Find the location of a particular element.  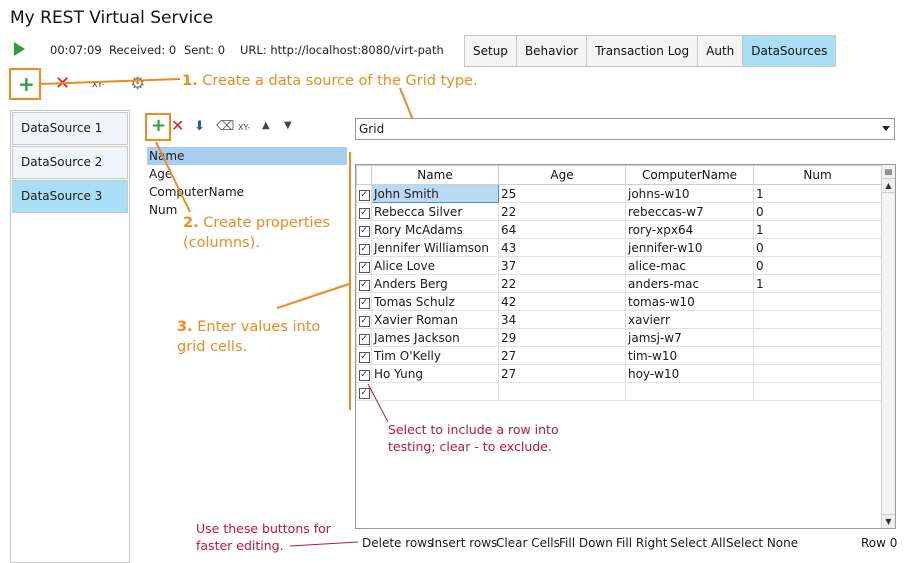

grid-cell-name: Tim O'Kelly is located at coordinates (435, 355).